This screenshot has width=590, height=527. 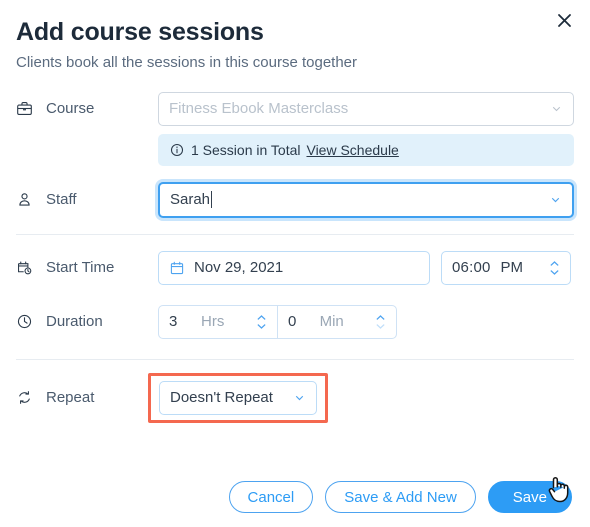 What do you see at coordinates (70, 398) in the screenshot?
I see `repeat-label: Repeat` at bounding box center [70, 398].